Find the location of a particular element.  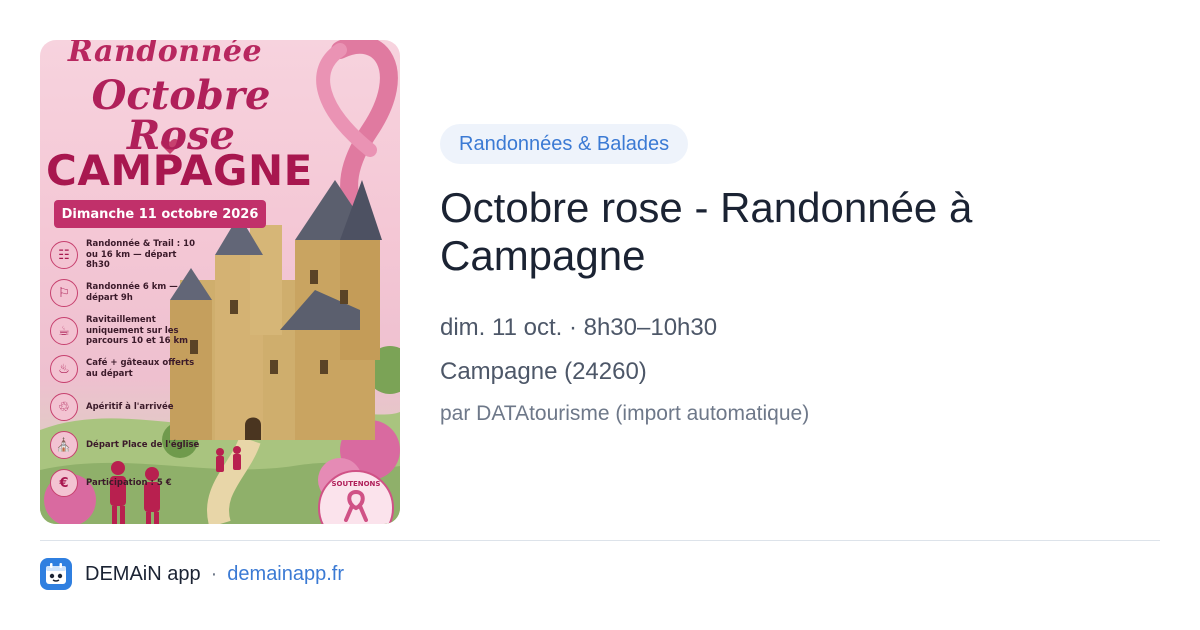

event-author: par DATAtourisme (import automatique) is located at coordinates (625, 413).